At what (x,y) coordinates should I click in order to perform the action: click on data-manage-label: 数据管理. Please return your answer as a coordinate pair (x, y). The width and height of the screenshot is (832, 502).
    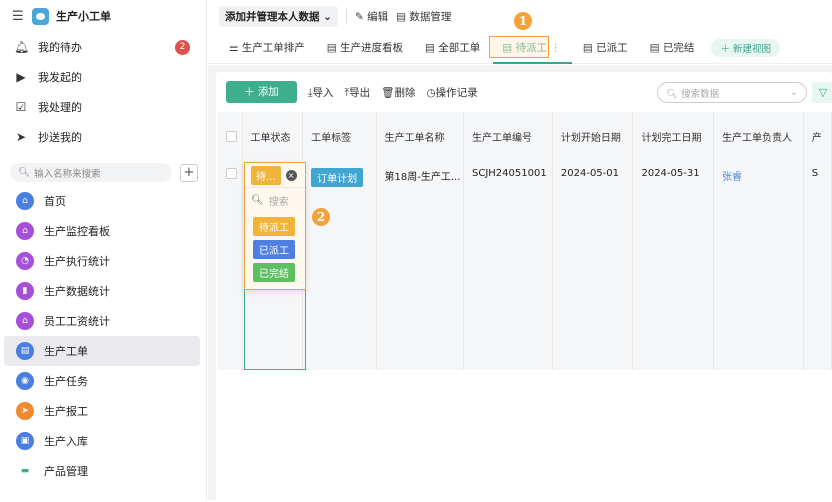
    Looking at the image, I should click on (430, 16).